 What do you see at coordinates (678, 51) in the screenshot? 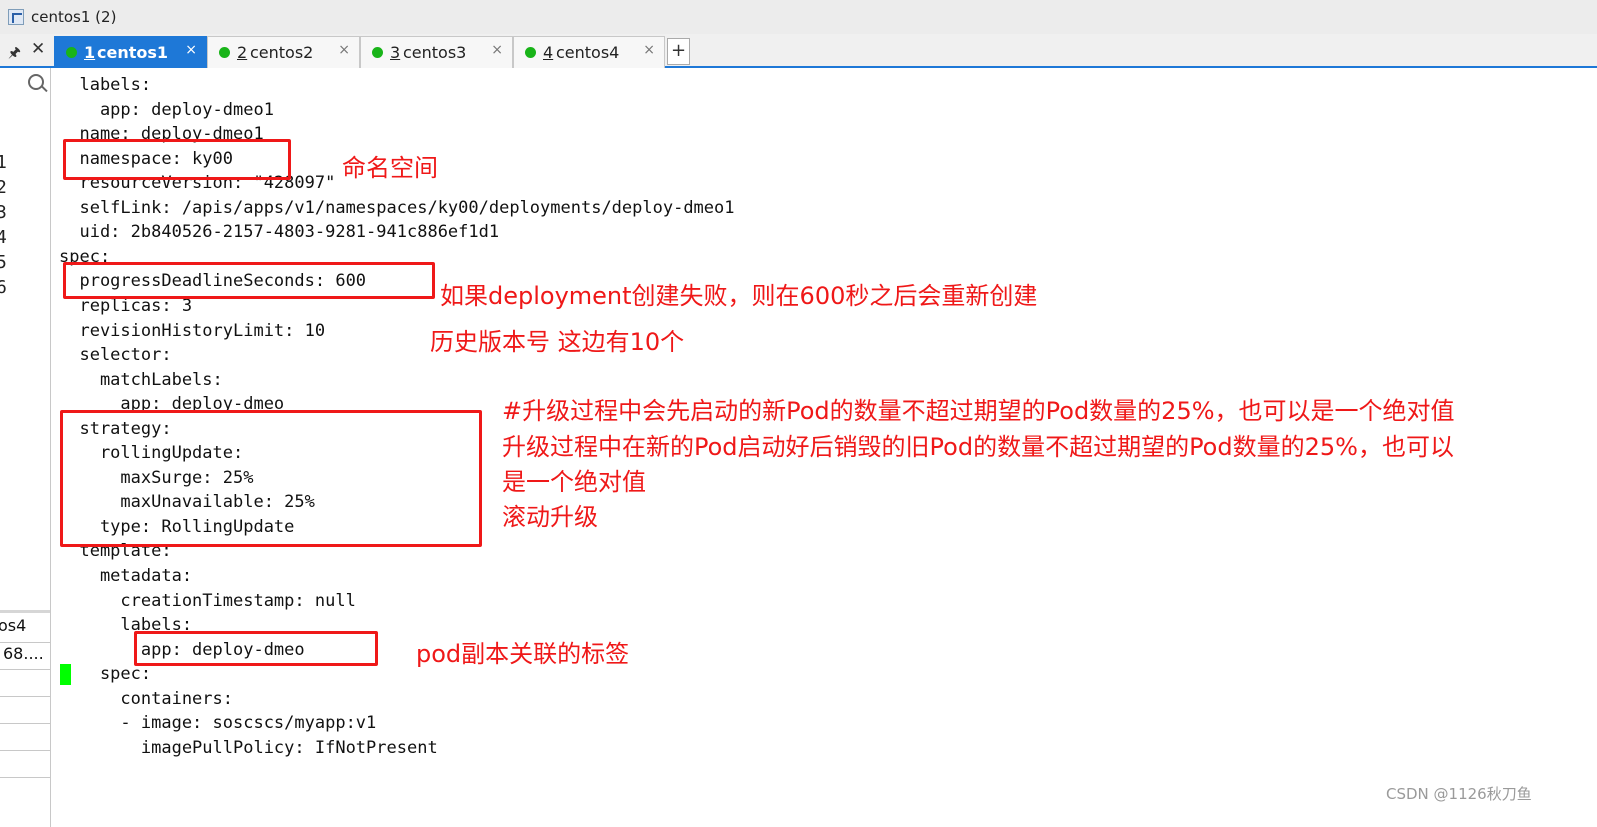
I see `add-tab-button: +` at bounding box center [678, 51].